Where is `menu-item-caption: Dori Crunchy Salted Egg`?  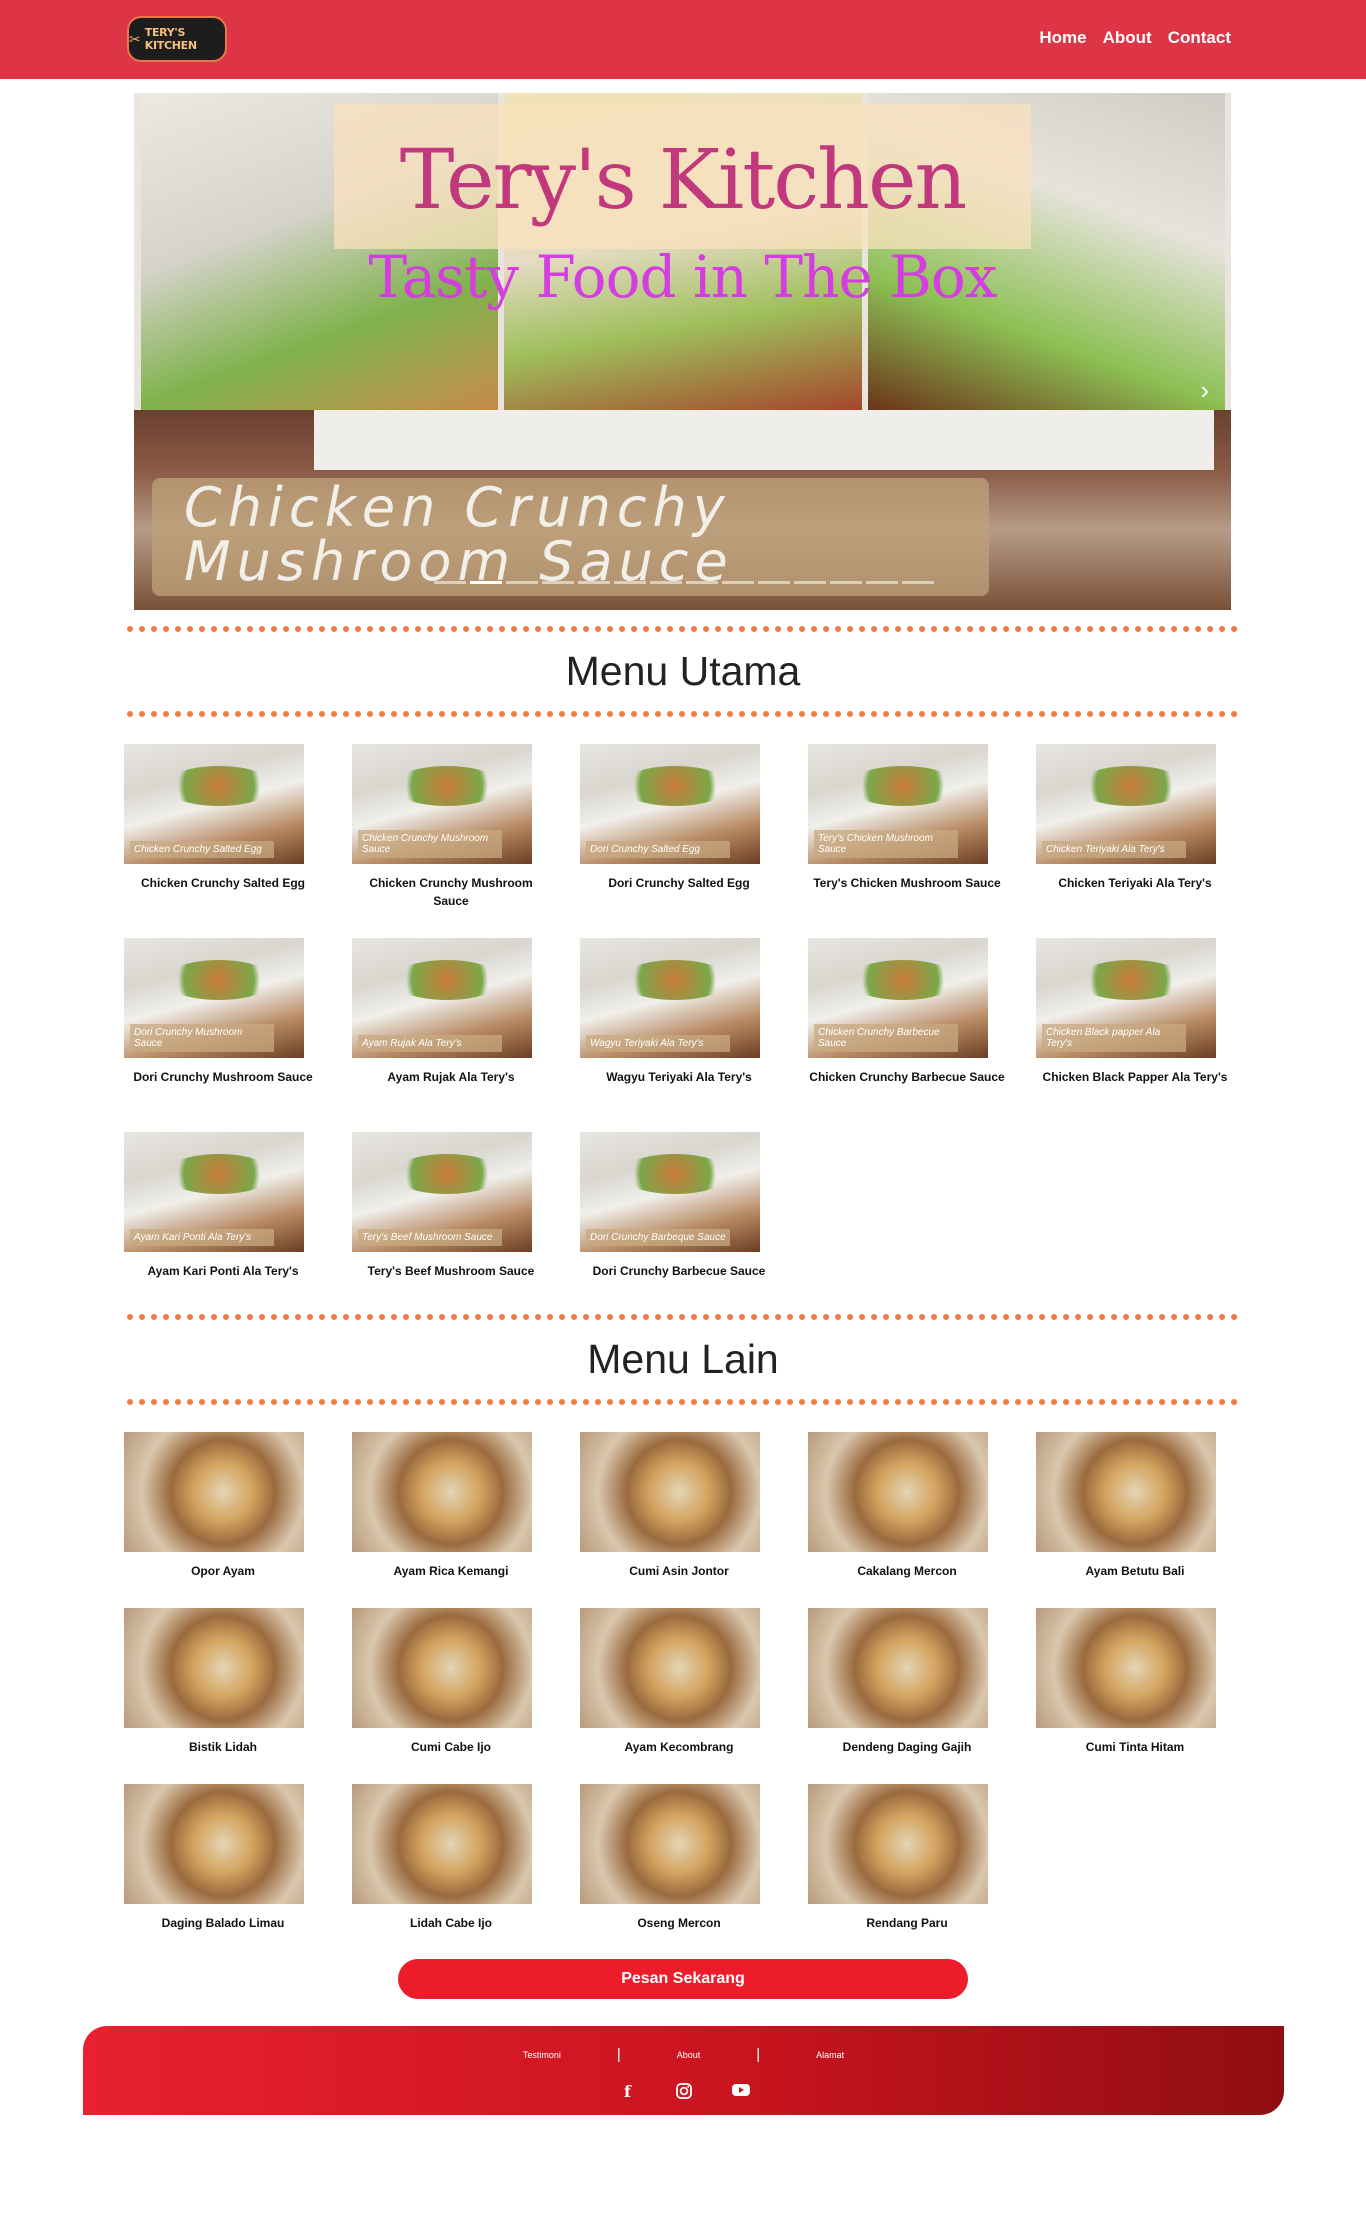
menu-item-caption: Dori Crunchy Salted Egg is located at coordinates (679, 883).